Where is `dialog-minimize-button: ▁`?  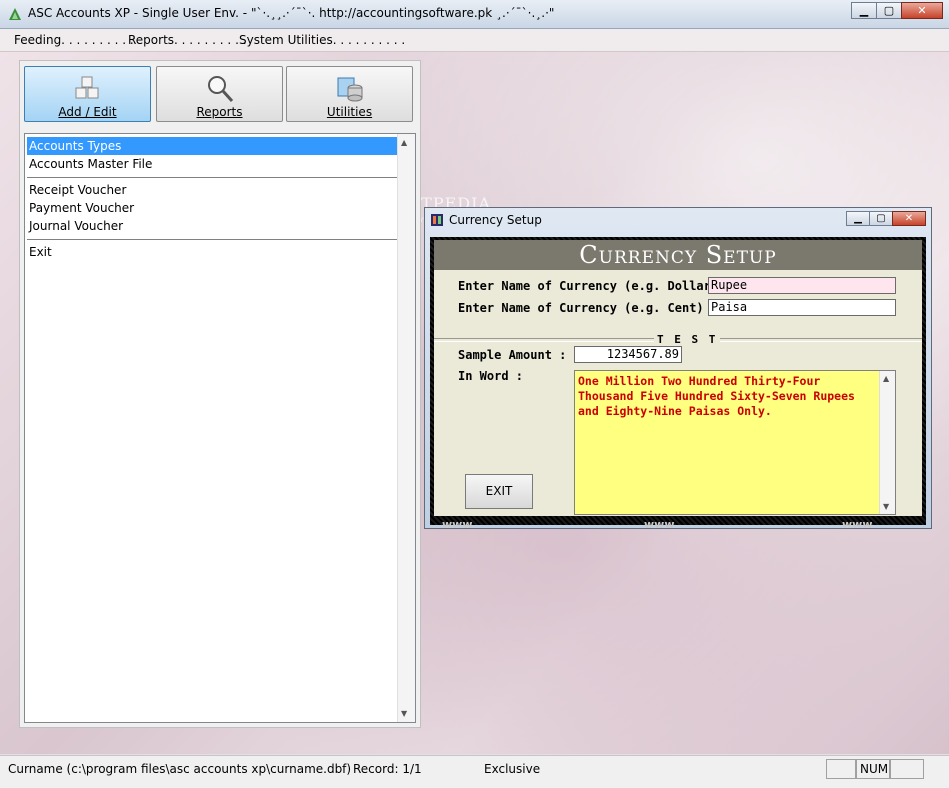 dialog-minimize-button: ▁ is located at coordinates (858, 218).